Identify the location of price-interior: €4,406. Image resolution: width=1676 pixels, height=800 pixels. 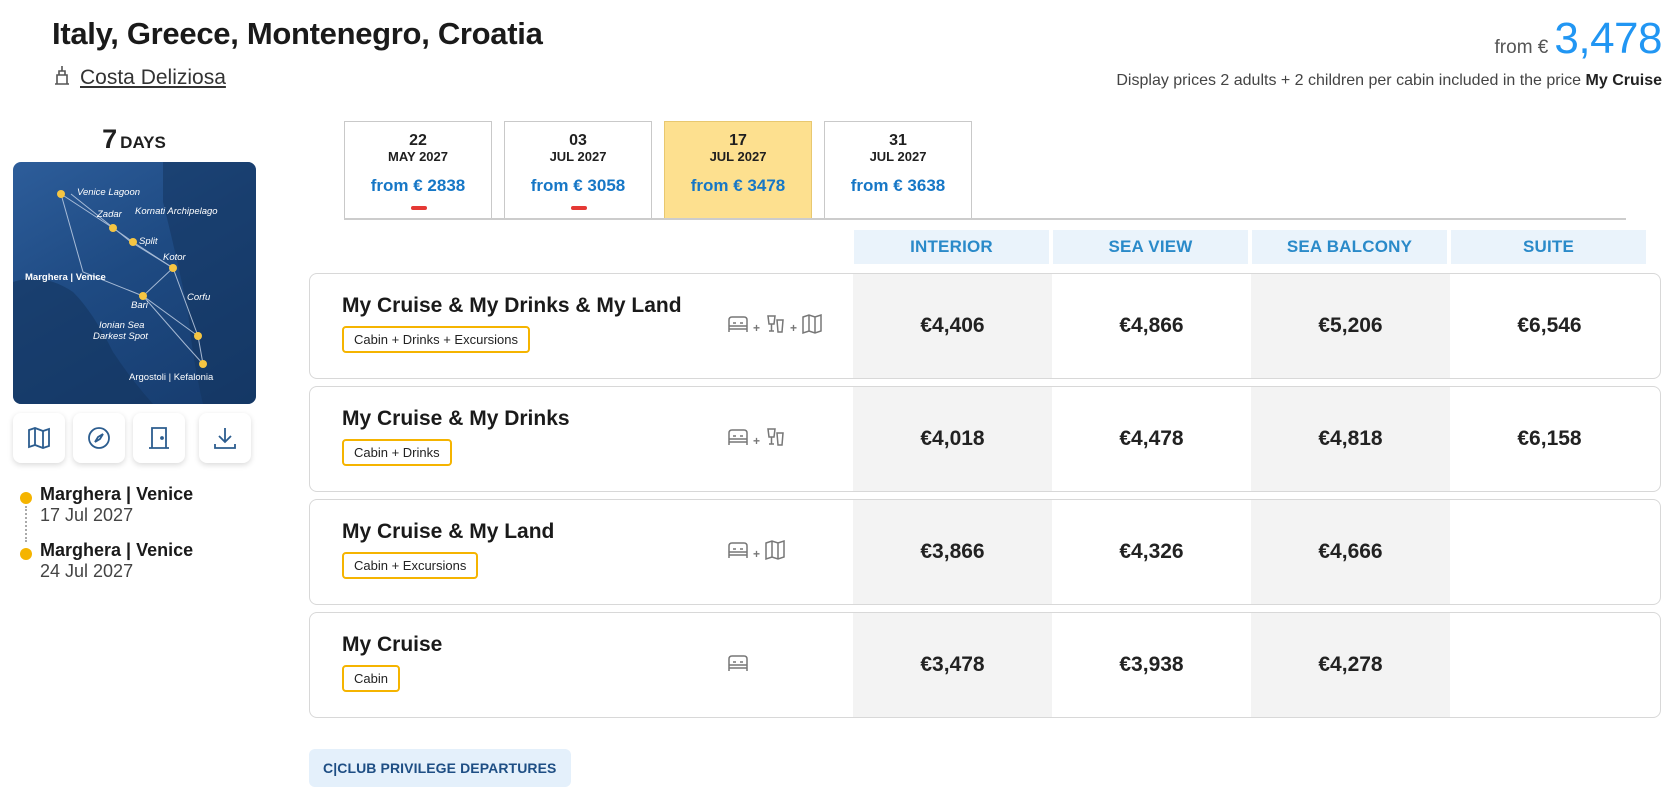
(952, 326).